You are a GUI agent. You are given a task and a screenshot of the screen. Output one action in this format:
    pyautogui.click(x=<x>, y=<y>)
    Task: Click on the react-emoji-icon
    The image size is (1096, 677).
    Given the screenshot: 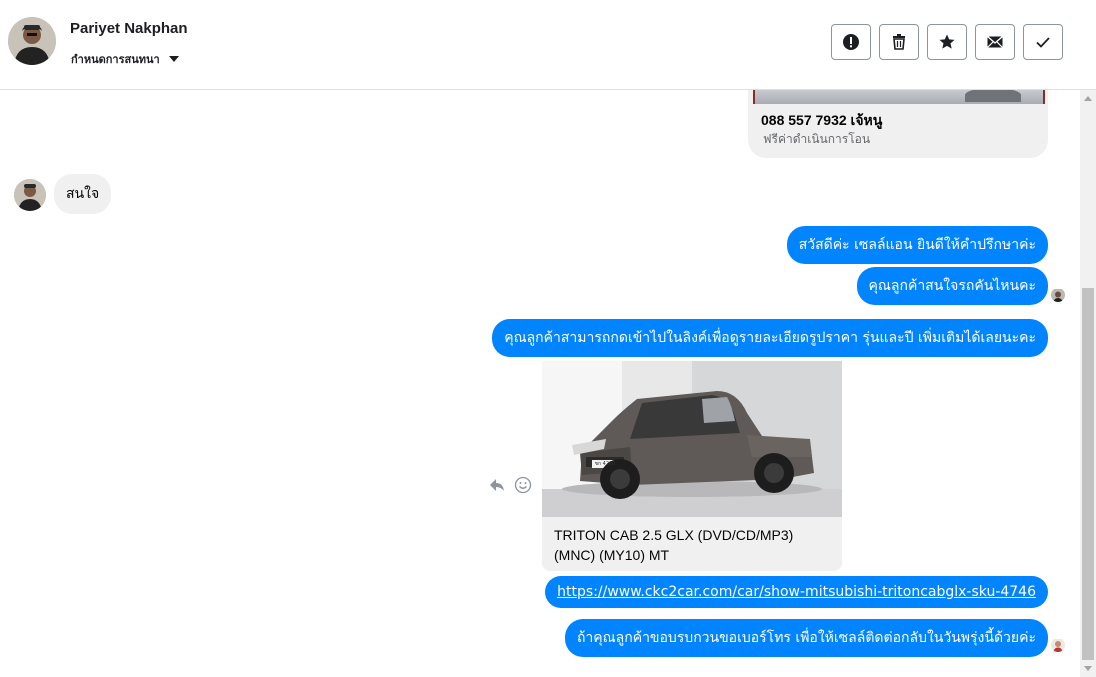 What is the action you would take?
    pyautogui.click(x=523, y=485)
    